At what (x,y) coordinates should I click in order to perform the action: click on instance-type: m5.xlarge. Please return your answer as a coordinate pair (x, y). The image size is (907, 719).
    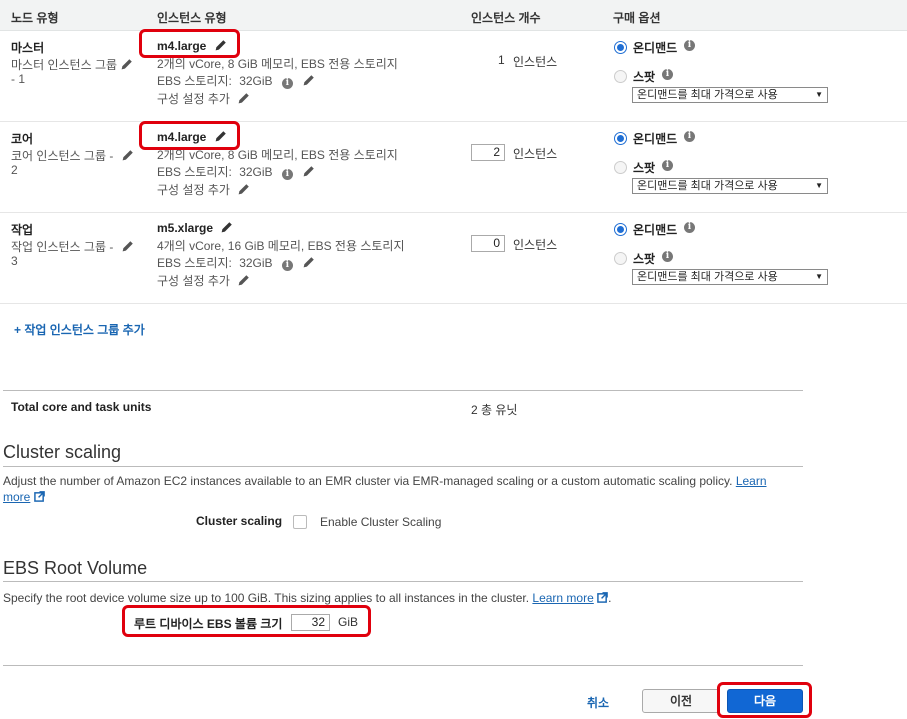
    Looking at the image, I should click on (195, 228).